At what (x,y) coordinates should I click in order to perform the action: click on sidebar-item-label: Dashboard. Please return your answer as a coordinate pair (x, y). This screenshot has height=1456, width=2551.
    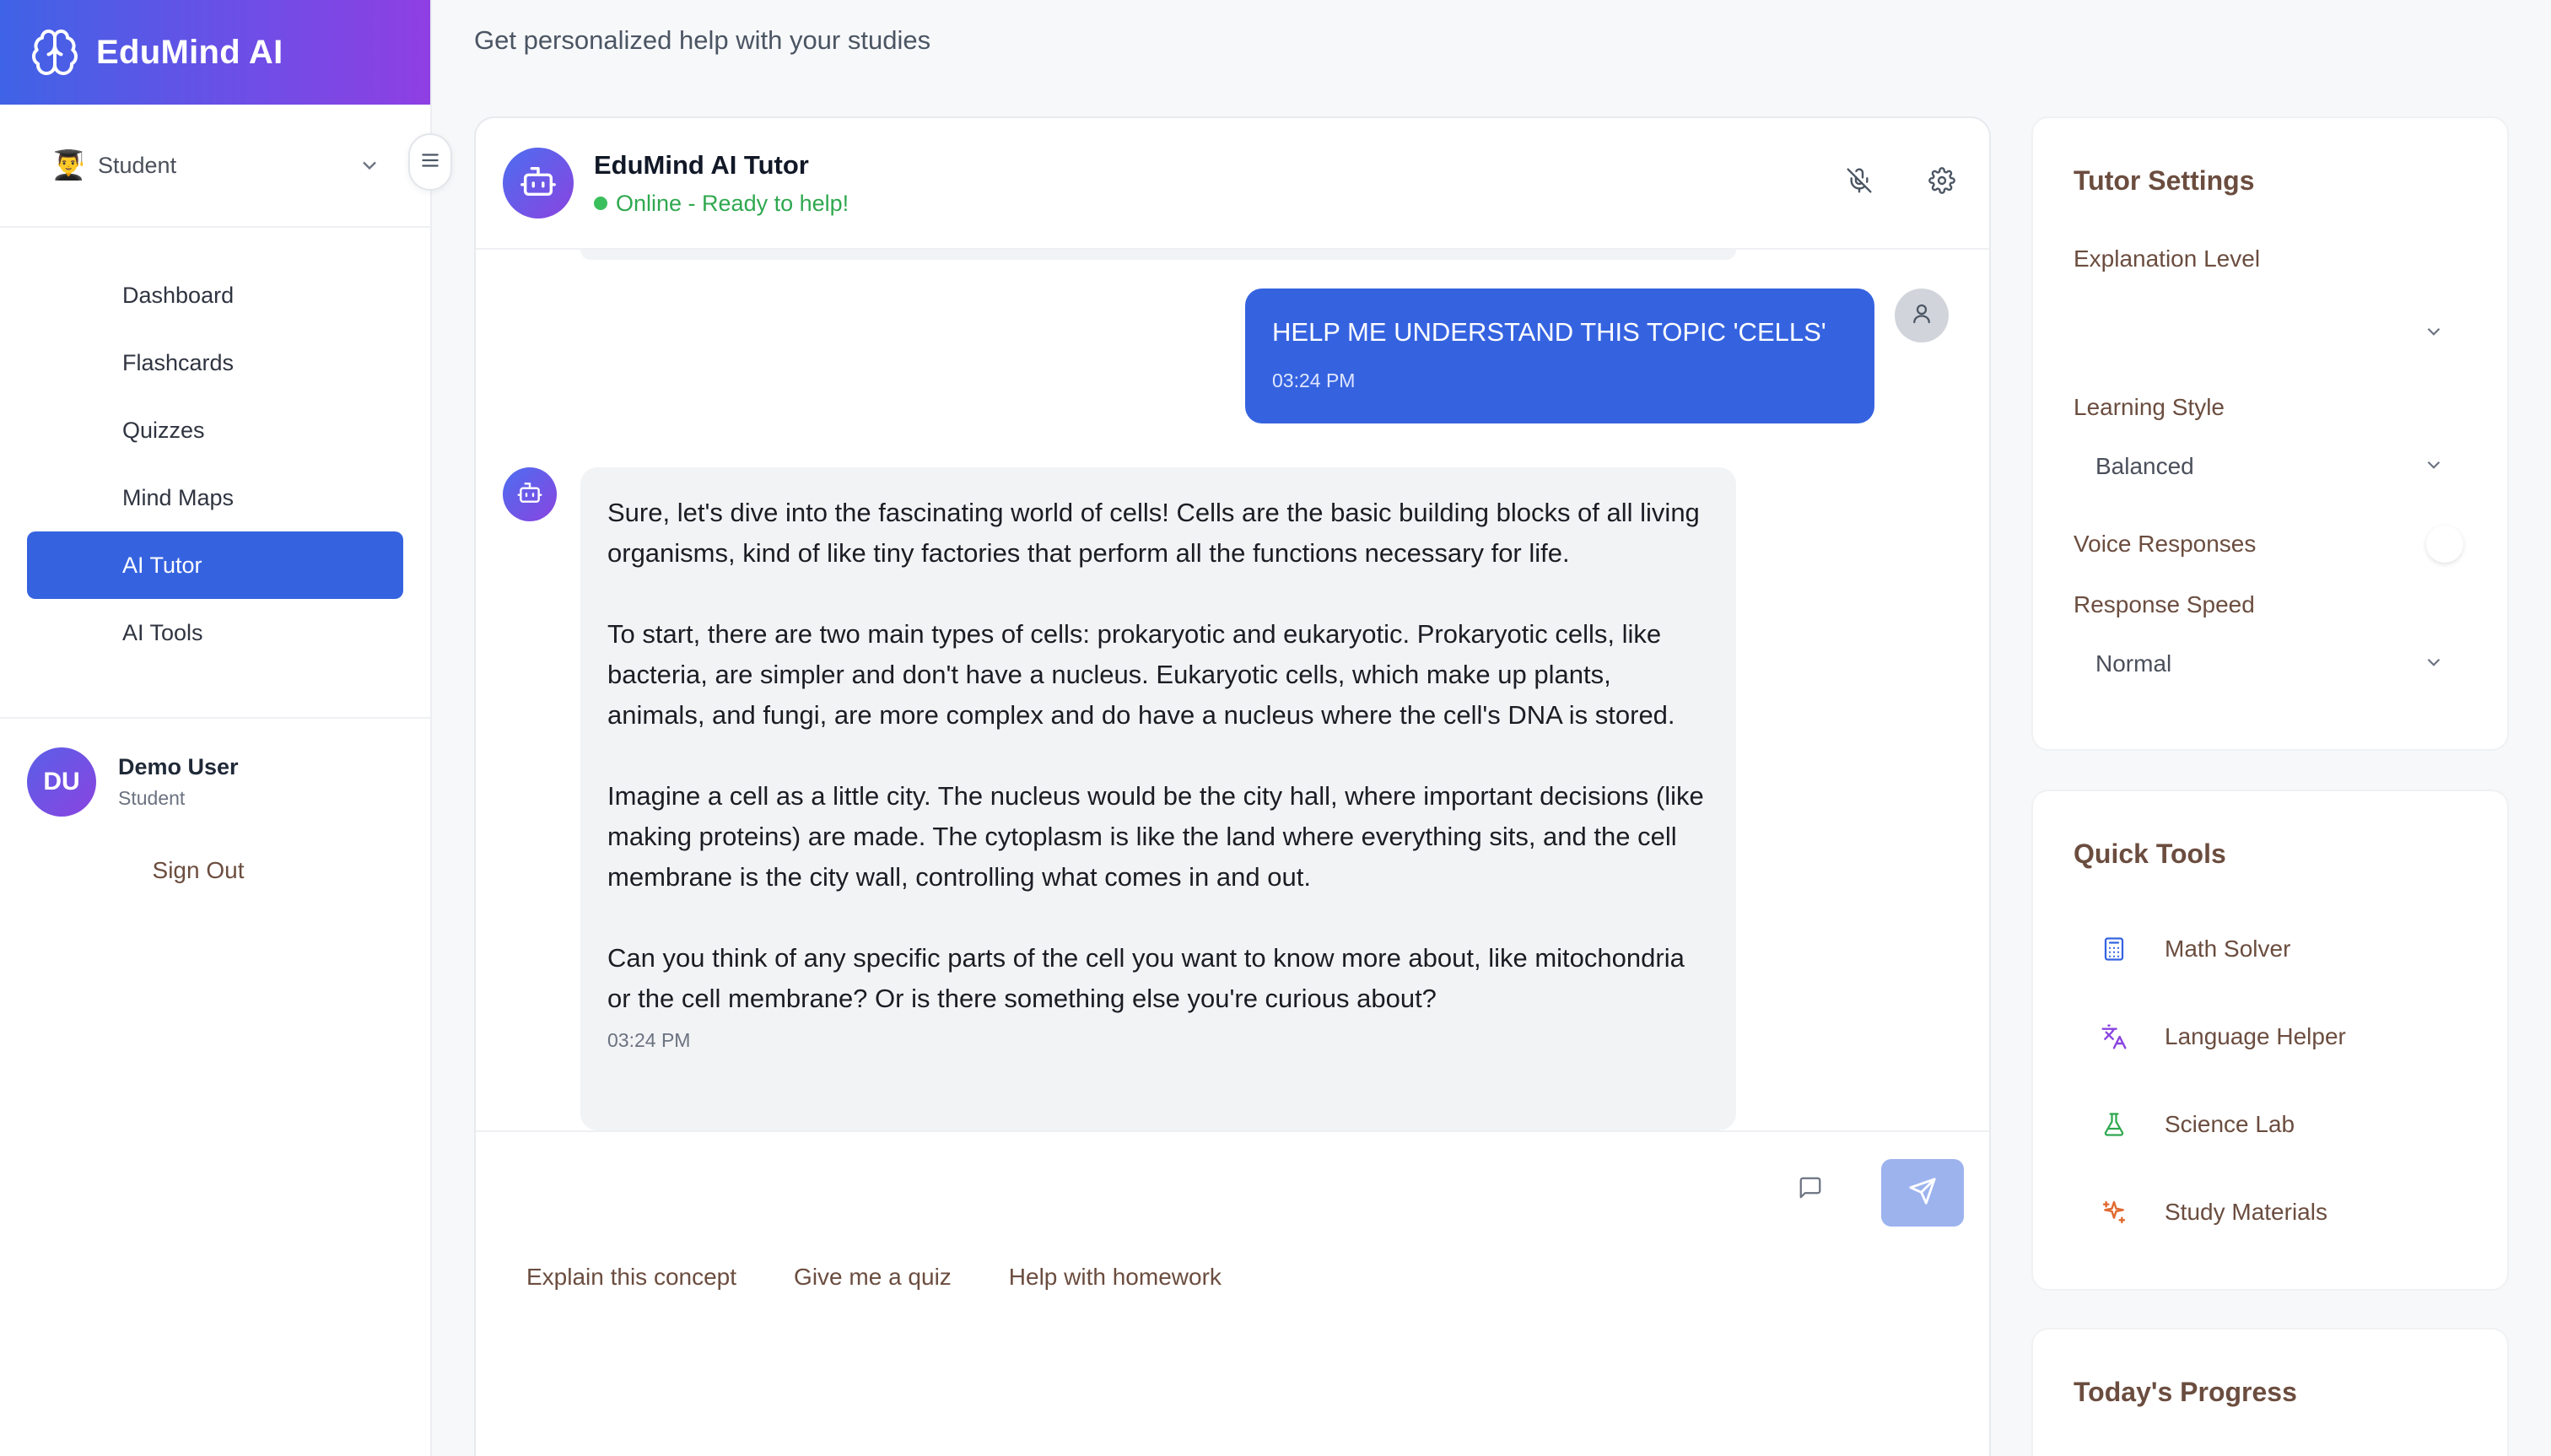
    Looking at the image, I should click on (178, 295).